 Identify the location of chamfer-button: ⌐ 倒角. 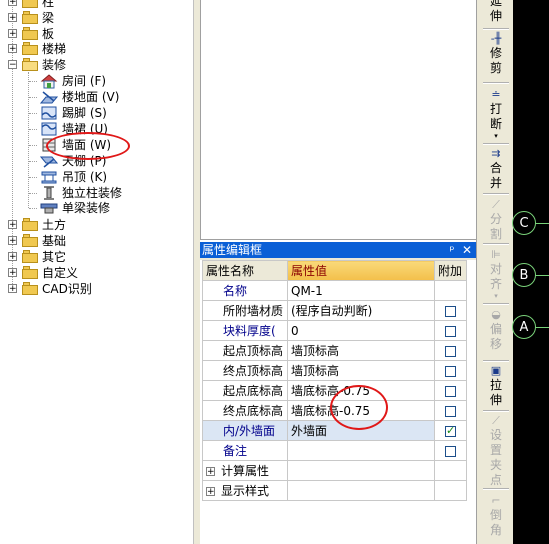
(496, 516).